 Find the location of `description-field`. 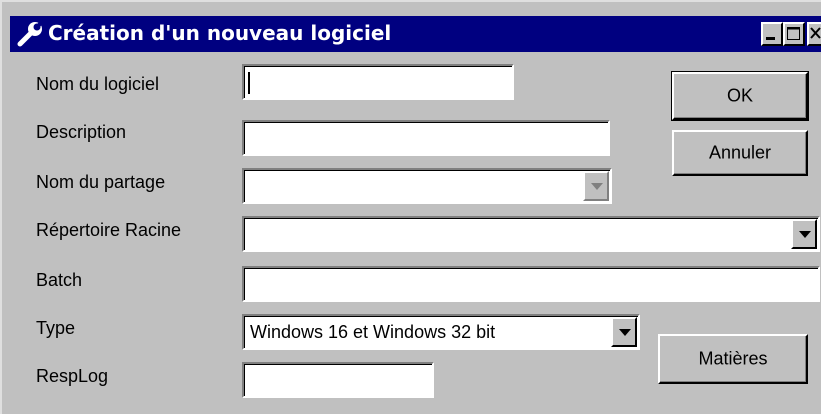

description-field is located at coordinates (426, 138).